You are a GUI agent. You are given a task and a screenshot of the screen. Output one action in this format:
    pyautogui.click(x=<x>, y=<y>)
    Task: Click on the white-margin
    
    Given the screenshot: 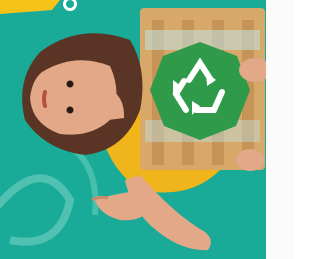 What is the action you would take?
    pyautogui.click(x=280, y=129)
    